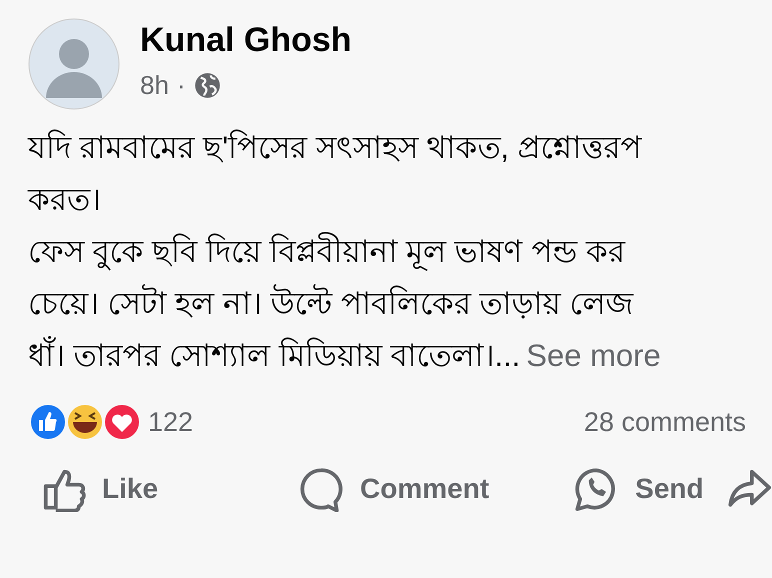  I want to click on post-time: 8h, so click(154, 85).